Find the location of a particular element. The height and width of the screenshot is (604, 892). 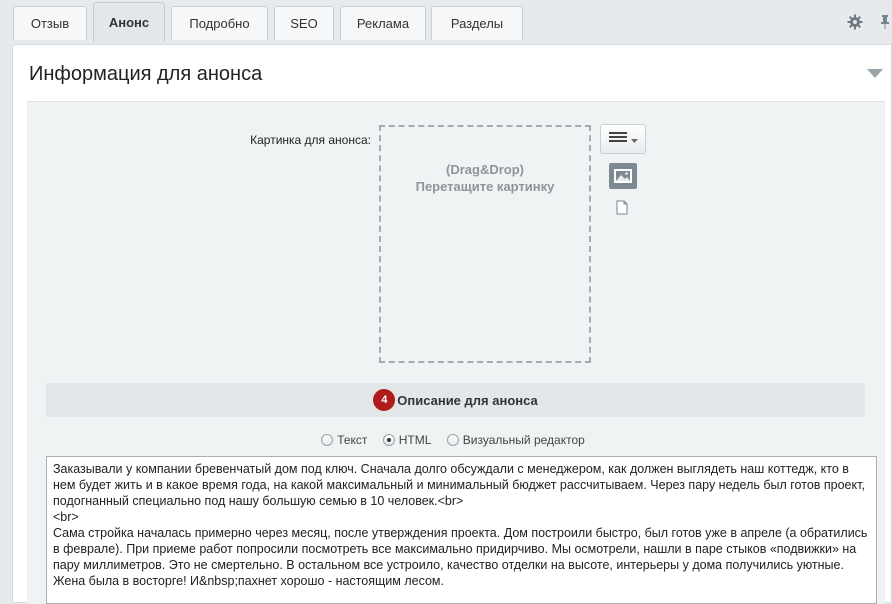

mode-visual-label: Визуальный редактор is located at coordinates (523, 440).